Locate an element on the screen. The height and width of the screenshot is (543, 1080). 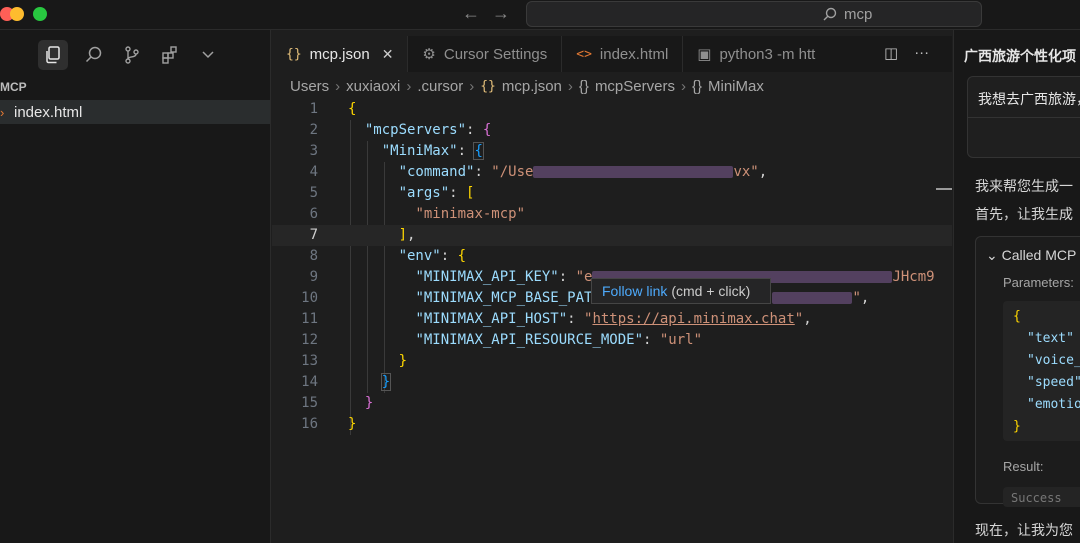
json-value: "minimax-mcp" is located at coordinates (470, 214).